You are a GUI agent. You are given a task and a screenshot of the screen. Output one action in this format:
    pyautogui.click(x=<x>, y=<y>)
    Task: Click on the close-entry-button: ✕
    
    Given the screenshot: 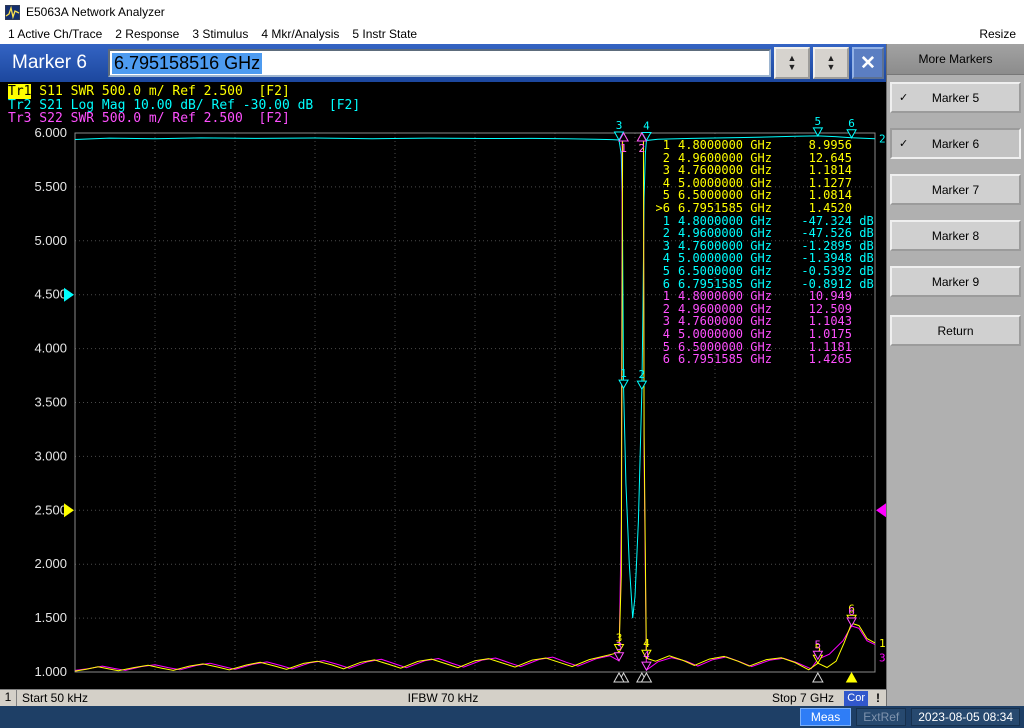 What is the action you would take?
    pyautogui.click(x=868, y=63)
    